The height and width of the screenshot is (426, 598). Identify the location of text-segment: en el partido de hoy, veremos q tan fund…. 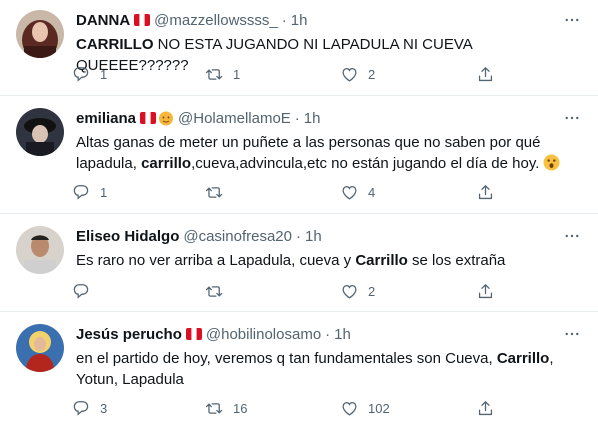
(286, 358).